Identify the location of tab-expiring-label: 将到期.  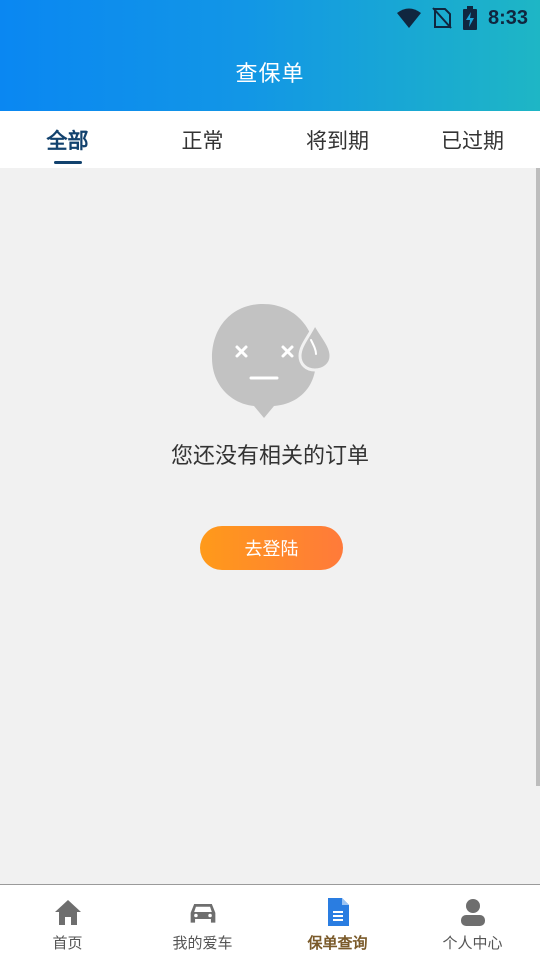
(337, 141).